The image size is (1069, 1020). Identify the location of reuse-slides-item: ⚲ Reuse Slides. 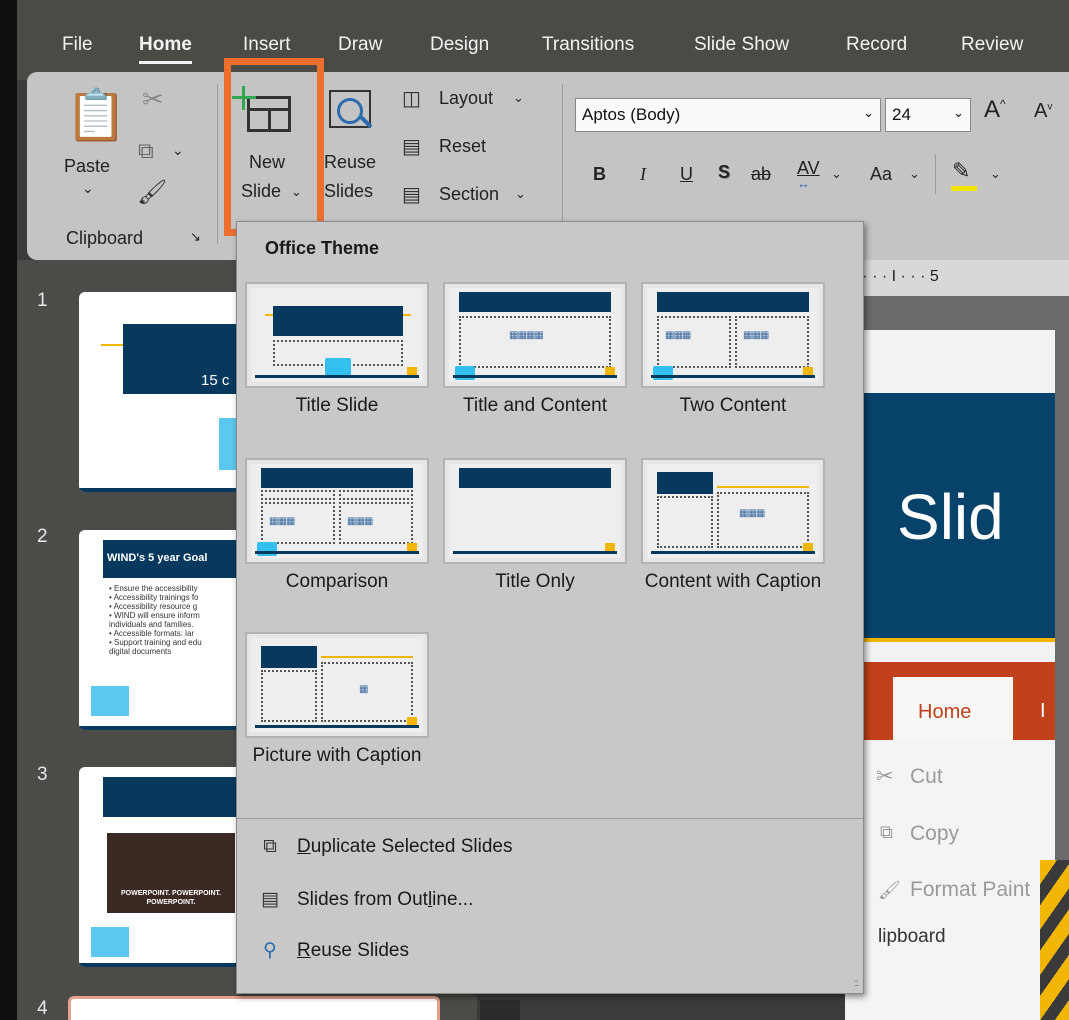
(334, 950).